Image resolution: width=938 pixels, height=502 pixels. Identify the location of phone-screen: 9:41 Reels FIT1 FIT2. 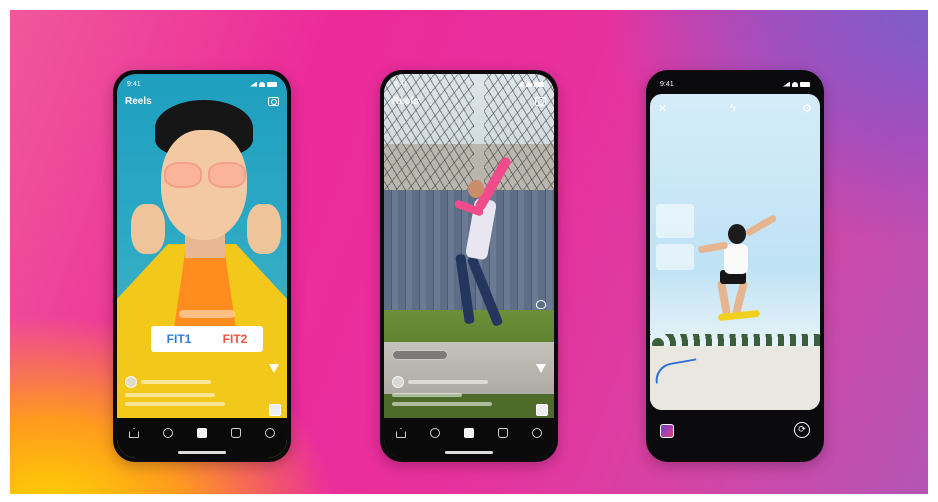
(202, 266).